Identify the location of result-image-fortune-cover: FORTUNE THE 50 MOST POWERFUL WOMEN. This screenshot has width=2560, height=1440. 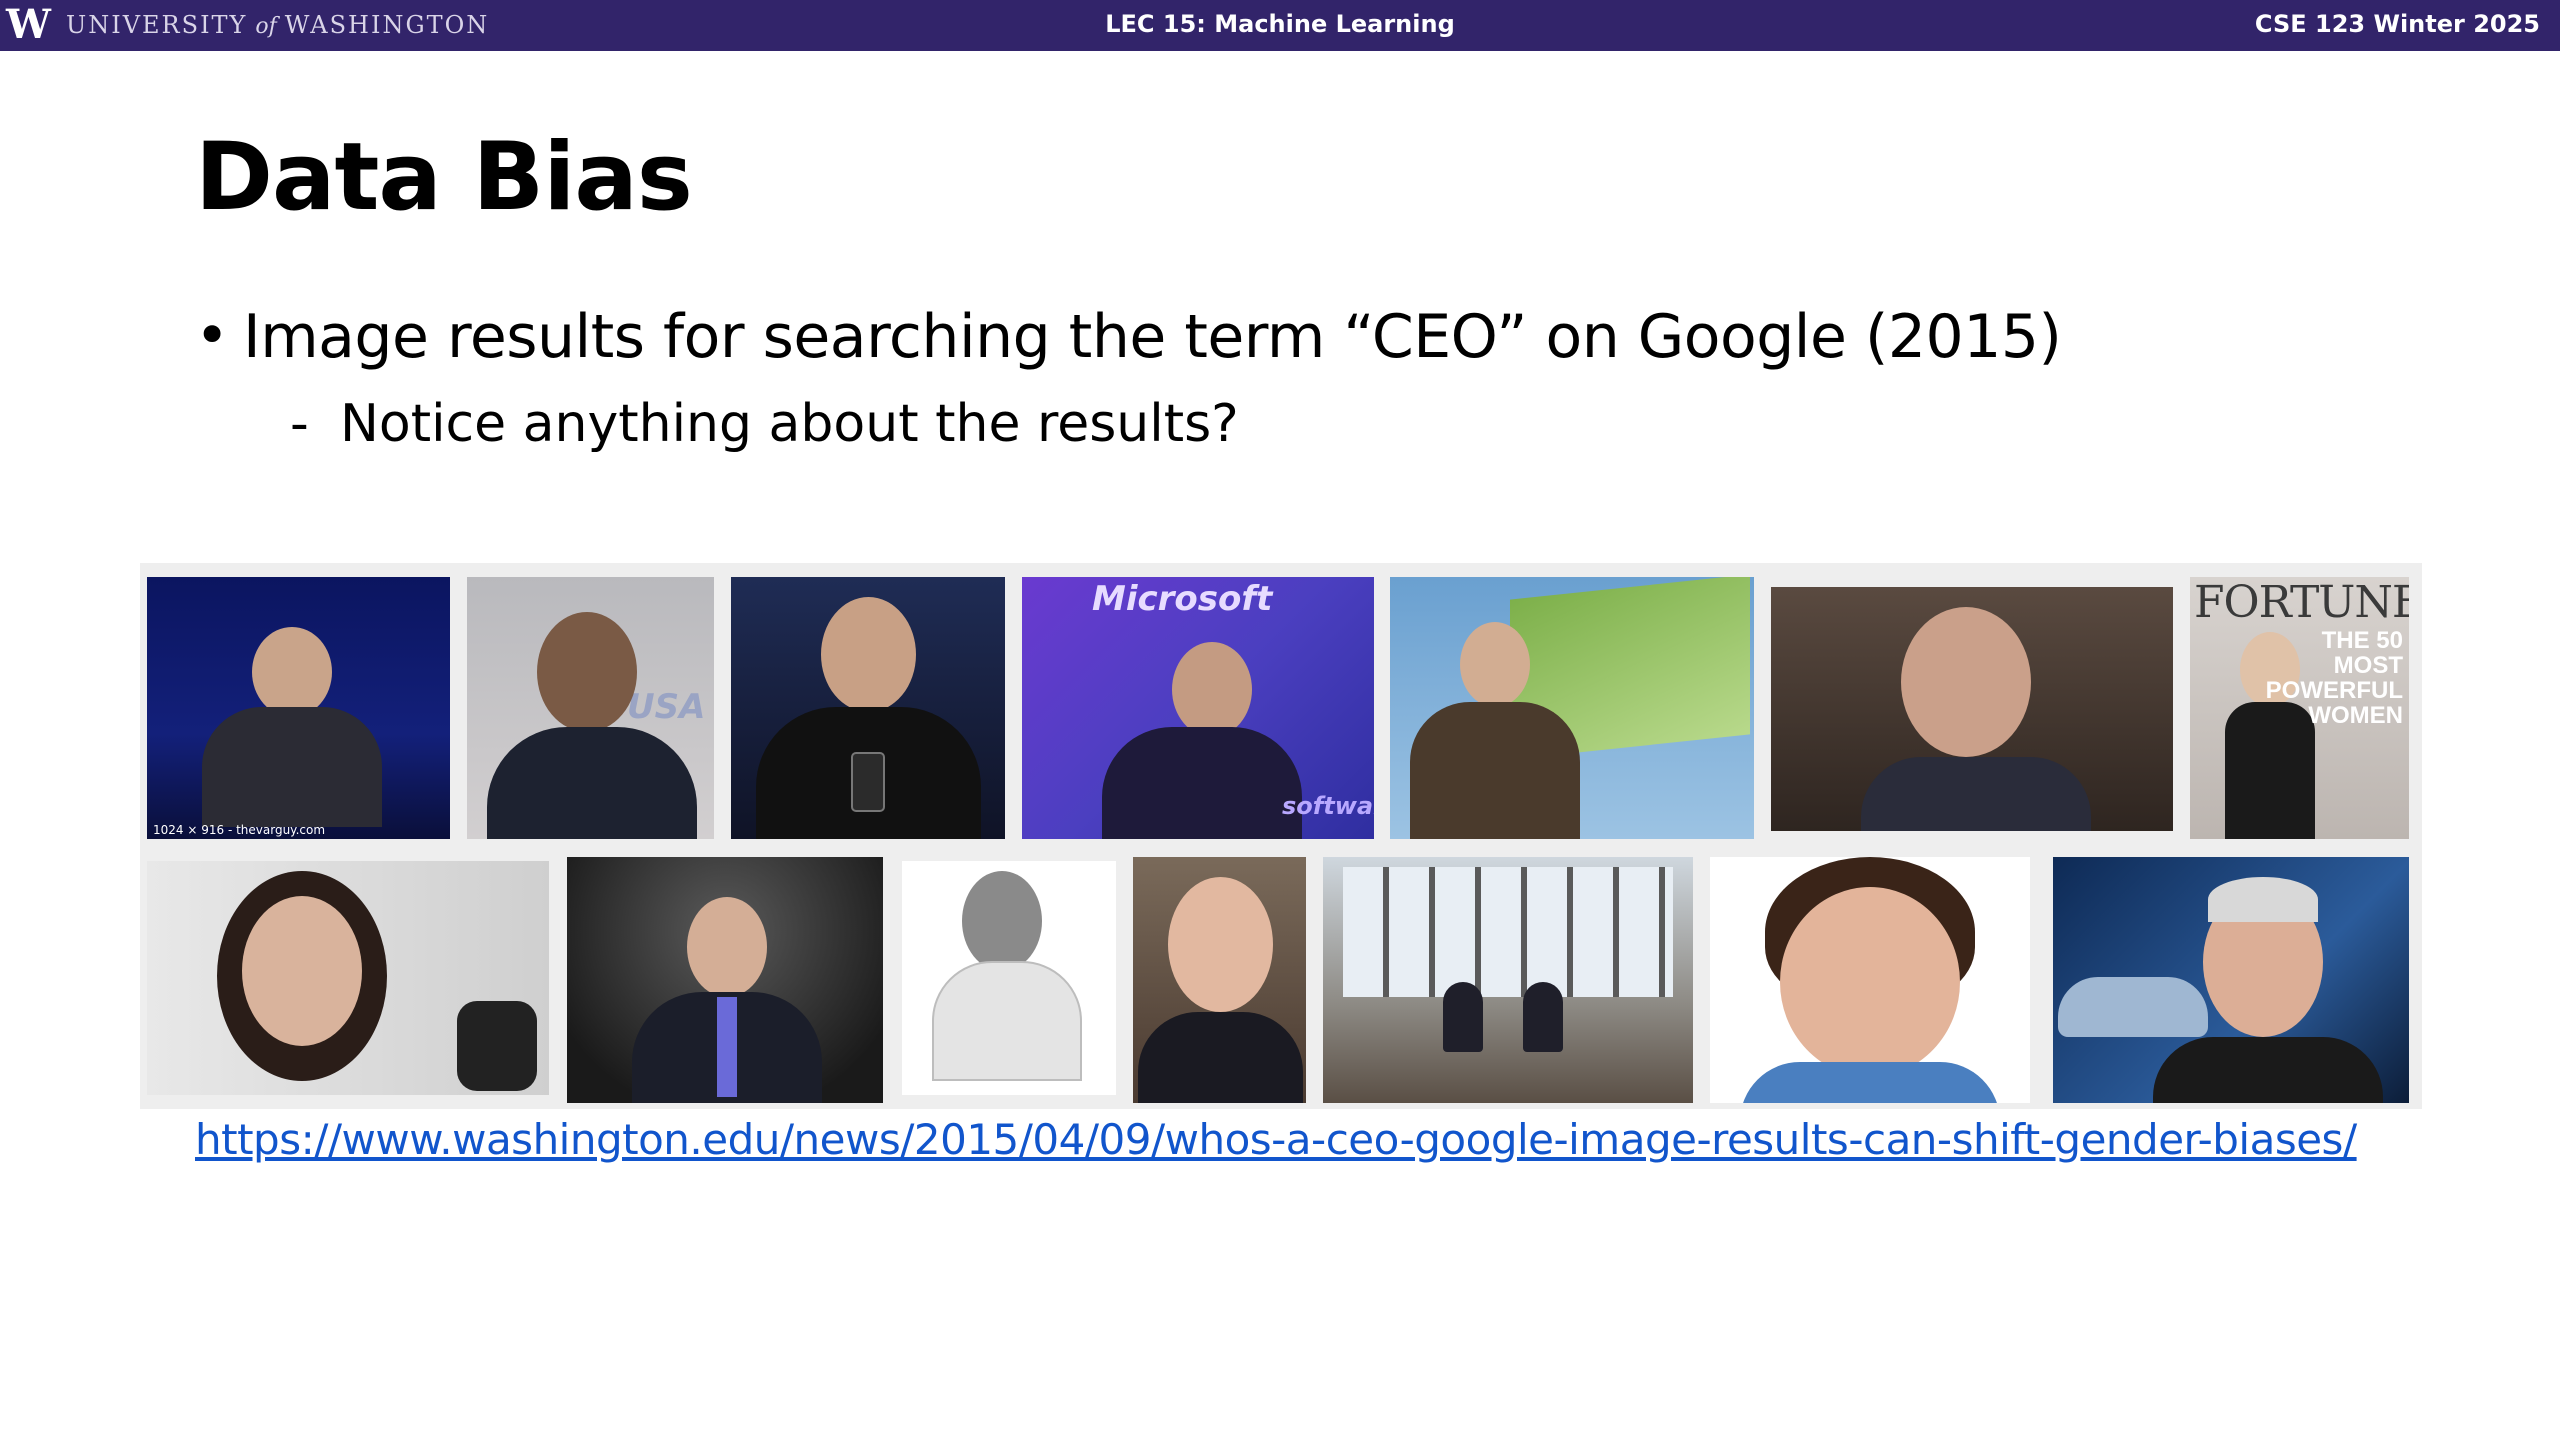
(2299, 708).